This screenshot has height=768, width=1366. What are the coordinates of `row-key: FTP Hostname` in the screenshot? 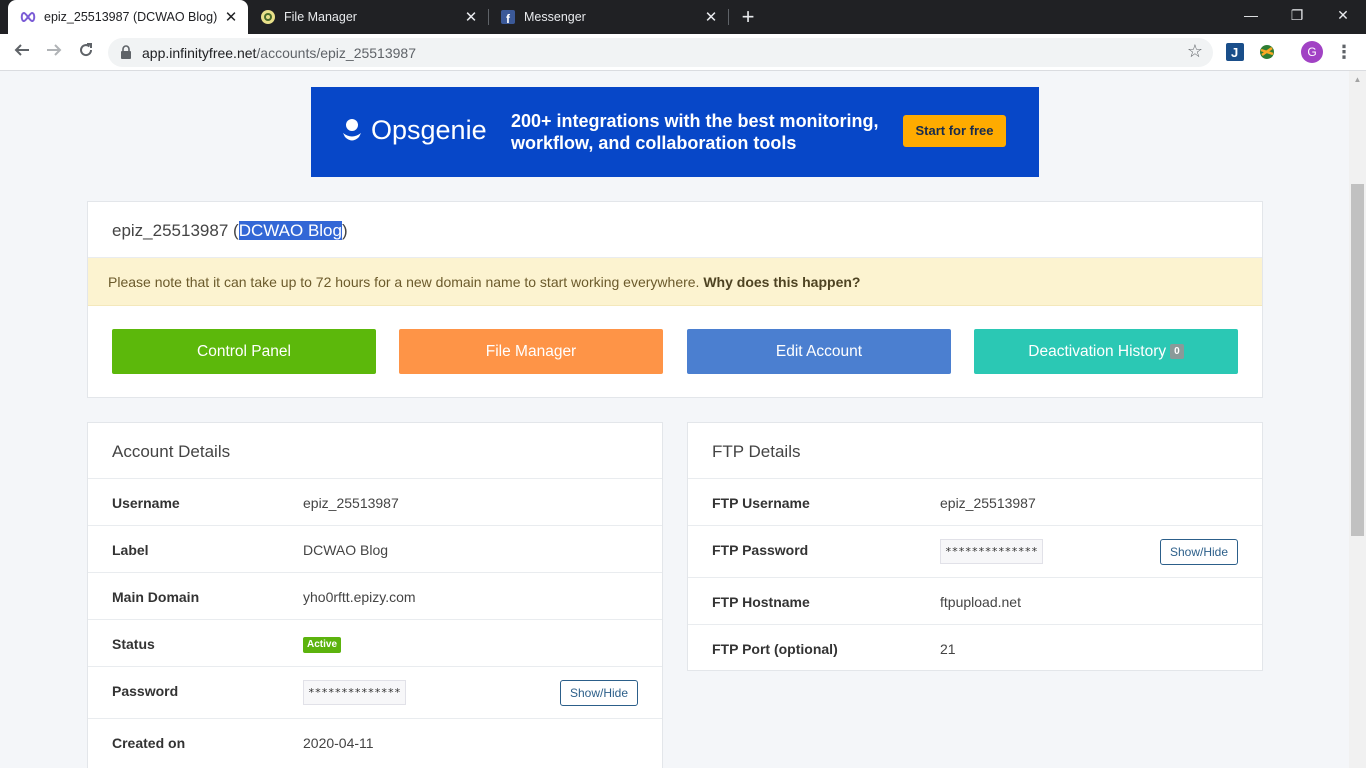 It's located at (761, 602).